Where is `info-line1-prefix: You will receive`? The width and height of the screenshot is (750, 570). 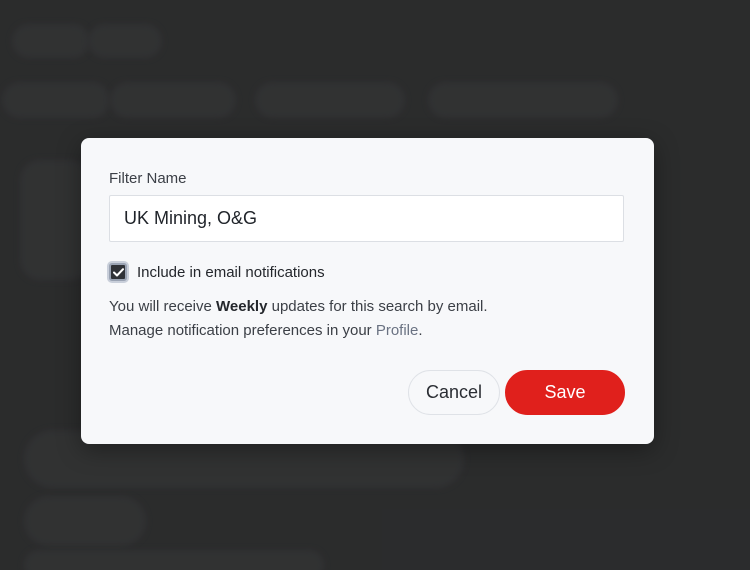 info-line1-prefix: You will receive is located at coordinates (162, 306).